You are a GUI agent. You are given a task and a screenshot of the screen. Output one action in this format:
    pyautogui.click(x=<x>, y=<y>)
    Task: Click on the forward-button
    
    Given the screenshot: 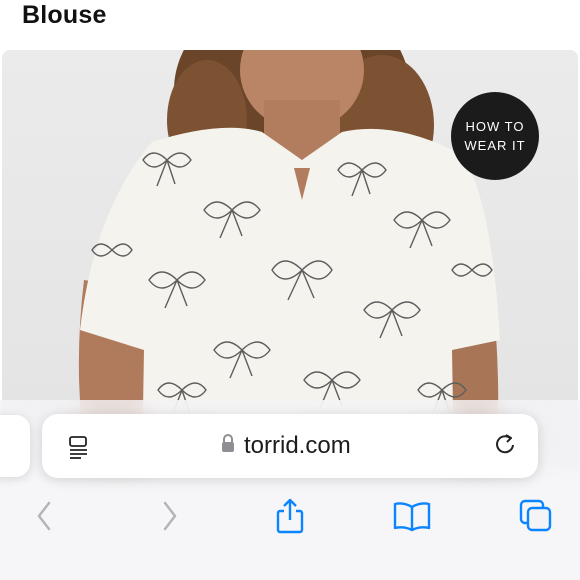 What is the action you would take?
    pyautogui.click(x=170, y=518)
    